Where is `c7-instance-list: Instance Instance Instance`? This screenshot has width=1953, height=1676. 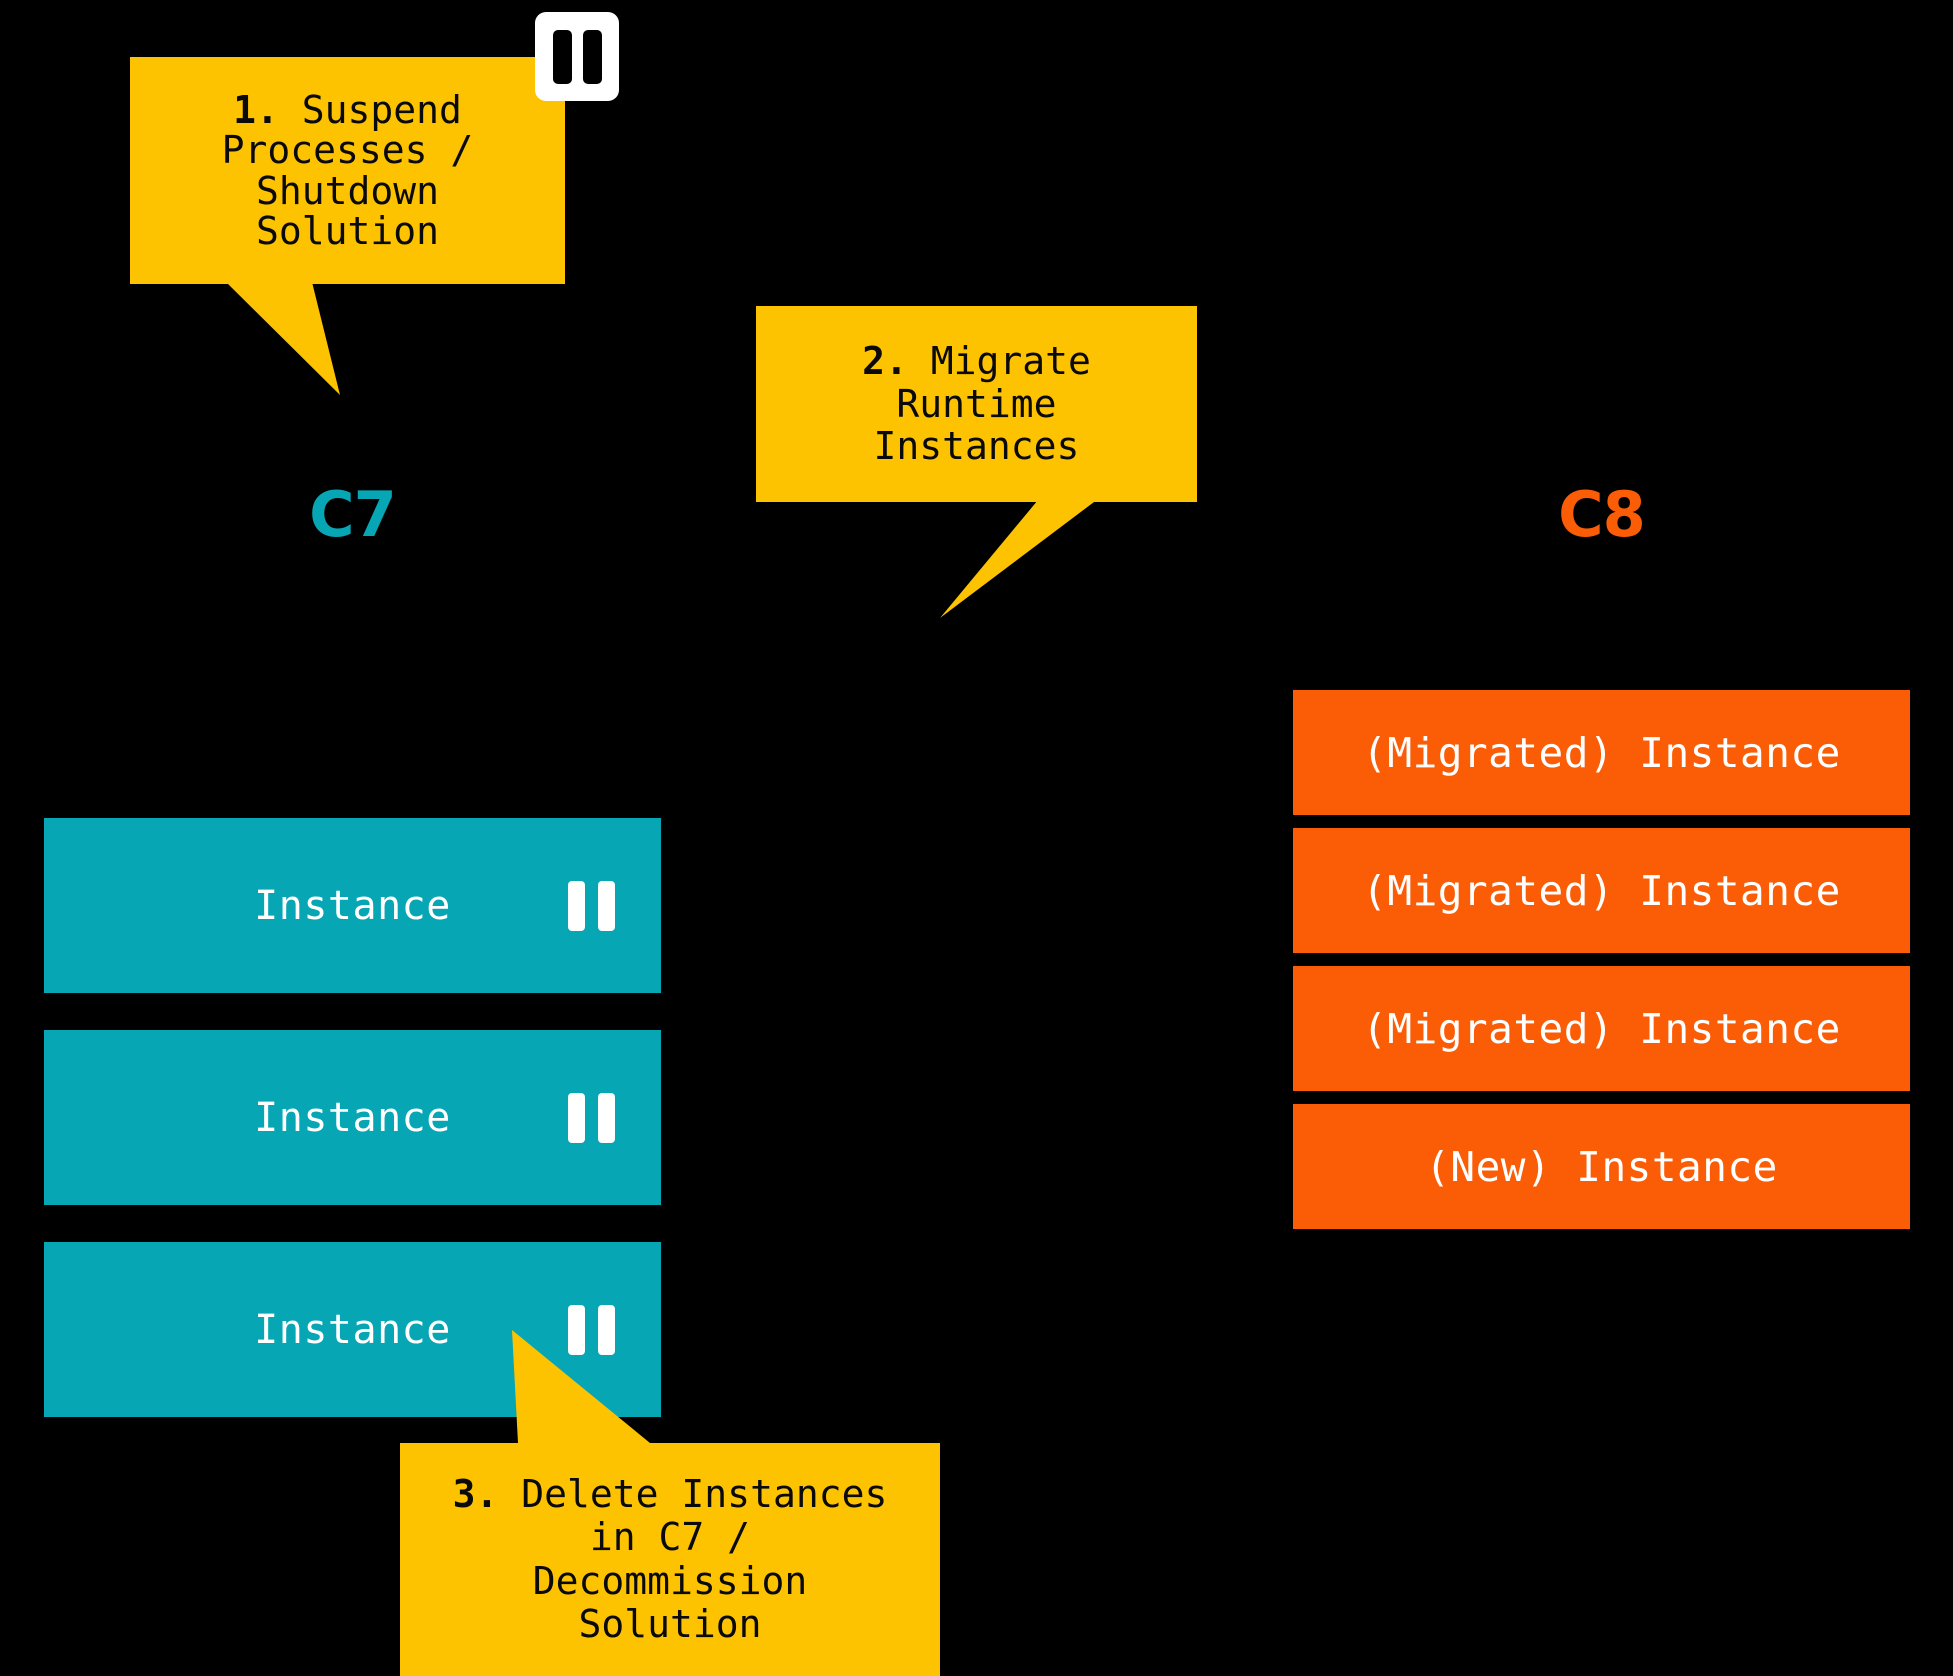 c7-instance-list: Instance Instance Instance is located at coordinates (352, 1117).